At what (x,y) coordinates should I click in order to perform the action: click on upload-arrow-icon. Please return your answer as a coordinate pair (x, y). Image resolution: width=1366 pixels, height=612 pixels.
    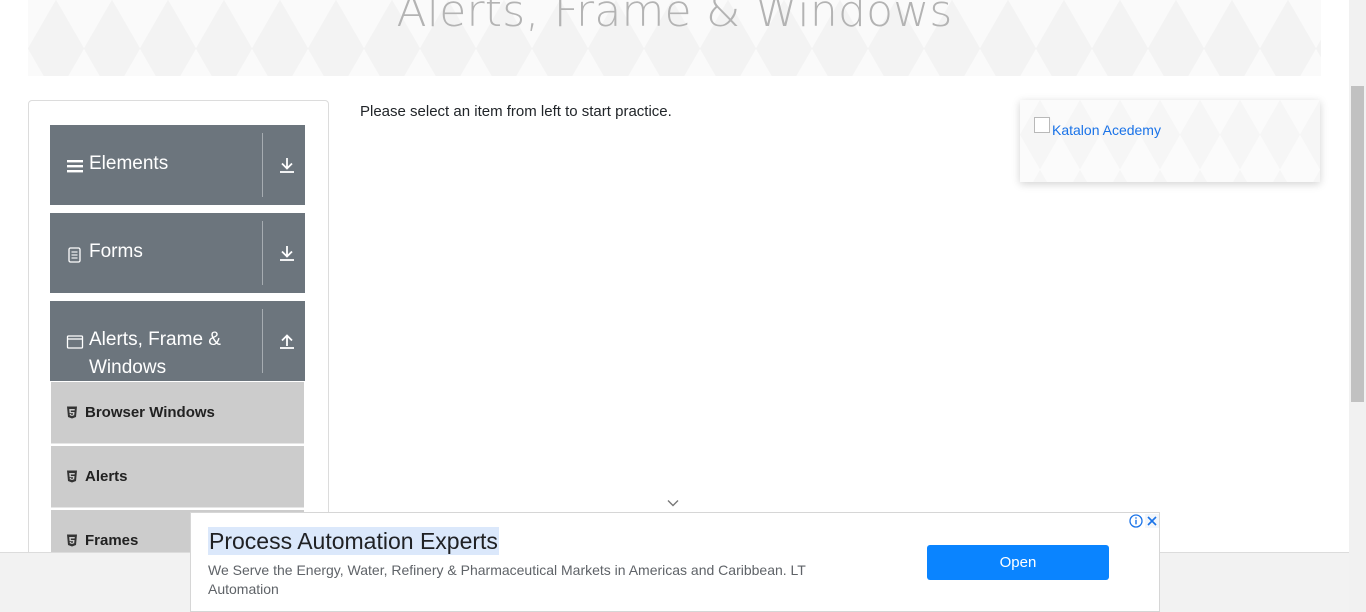
    Looking at the image, I should click on (287, 341).